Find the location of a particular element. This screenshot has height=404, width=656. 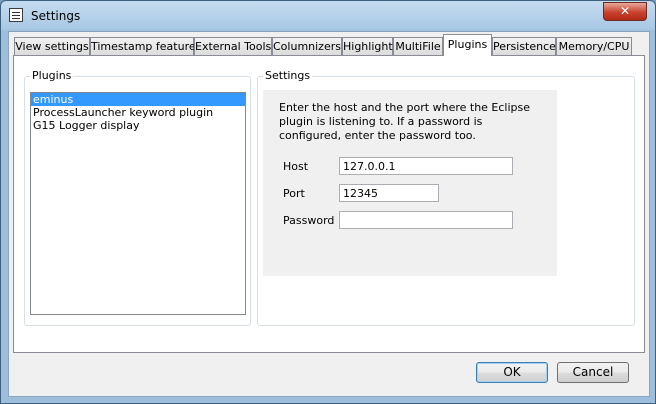

tab-columnizers: Columnizers is located at coordinates (307, 46).